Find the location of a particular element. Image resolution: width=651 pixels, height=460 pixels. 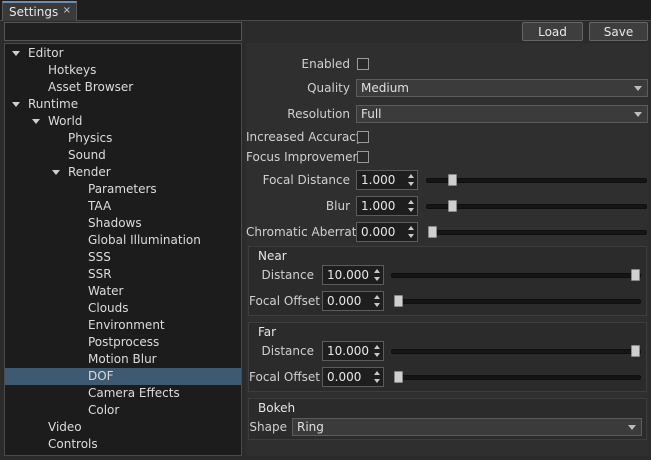

tree-item-label: Render is located at coordinates (89, 172).